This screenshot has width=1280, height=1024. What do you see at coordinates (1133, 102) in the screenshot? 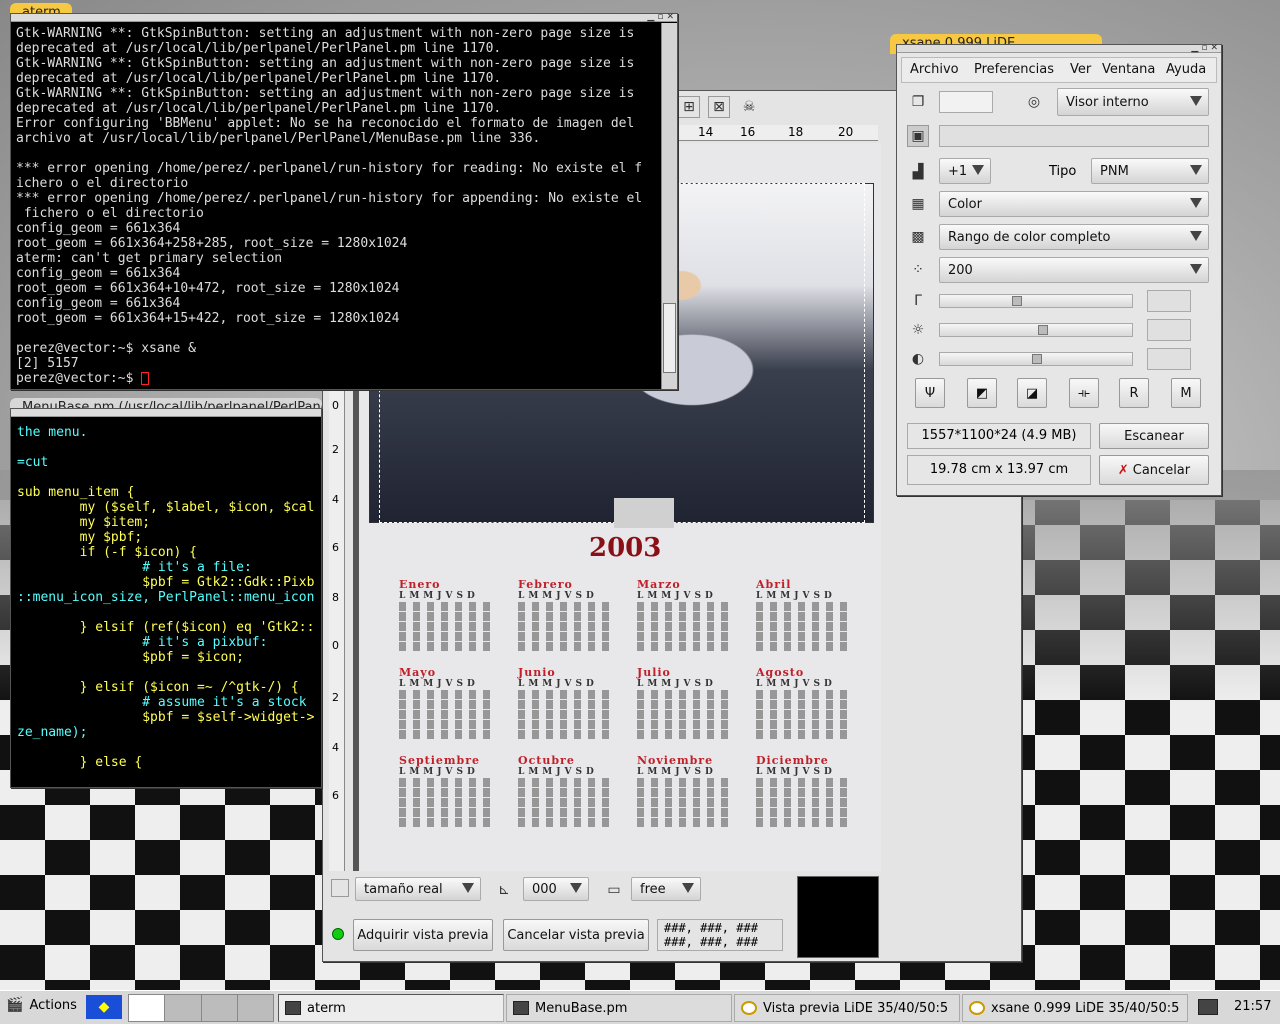
I see `viewer-select: Visor interno` at bounding box center [1133, 102].